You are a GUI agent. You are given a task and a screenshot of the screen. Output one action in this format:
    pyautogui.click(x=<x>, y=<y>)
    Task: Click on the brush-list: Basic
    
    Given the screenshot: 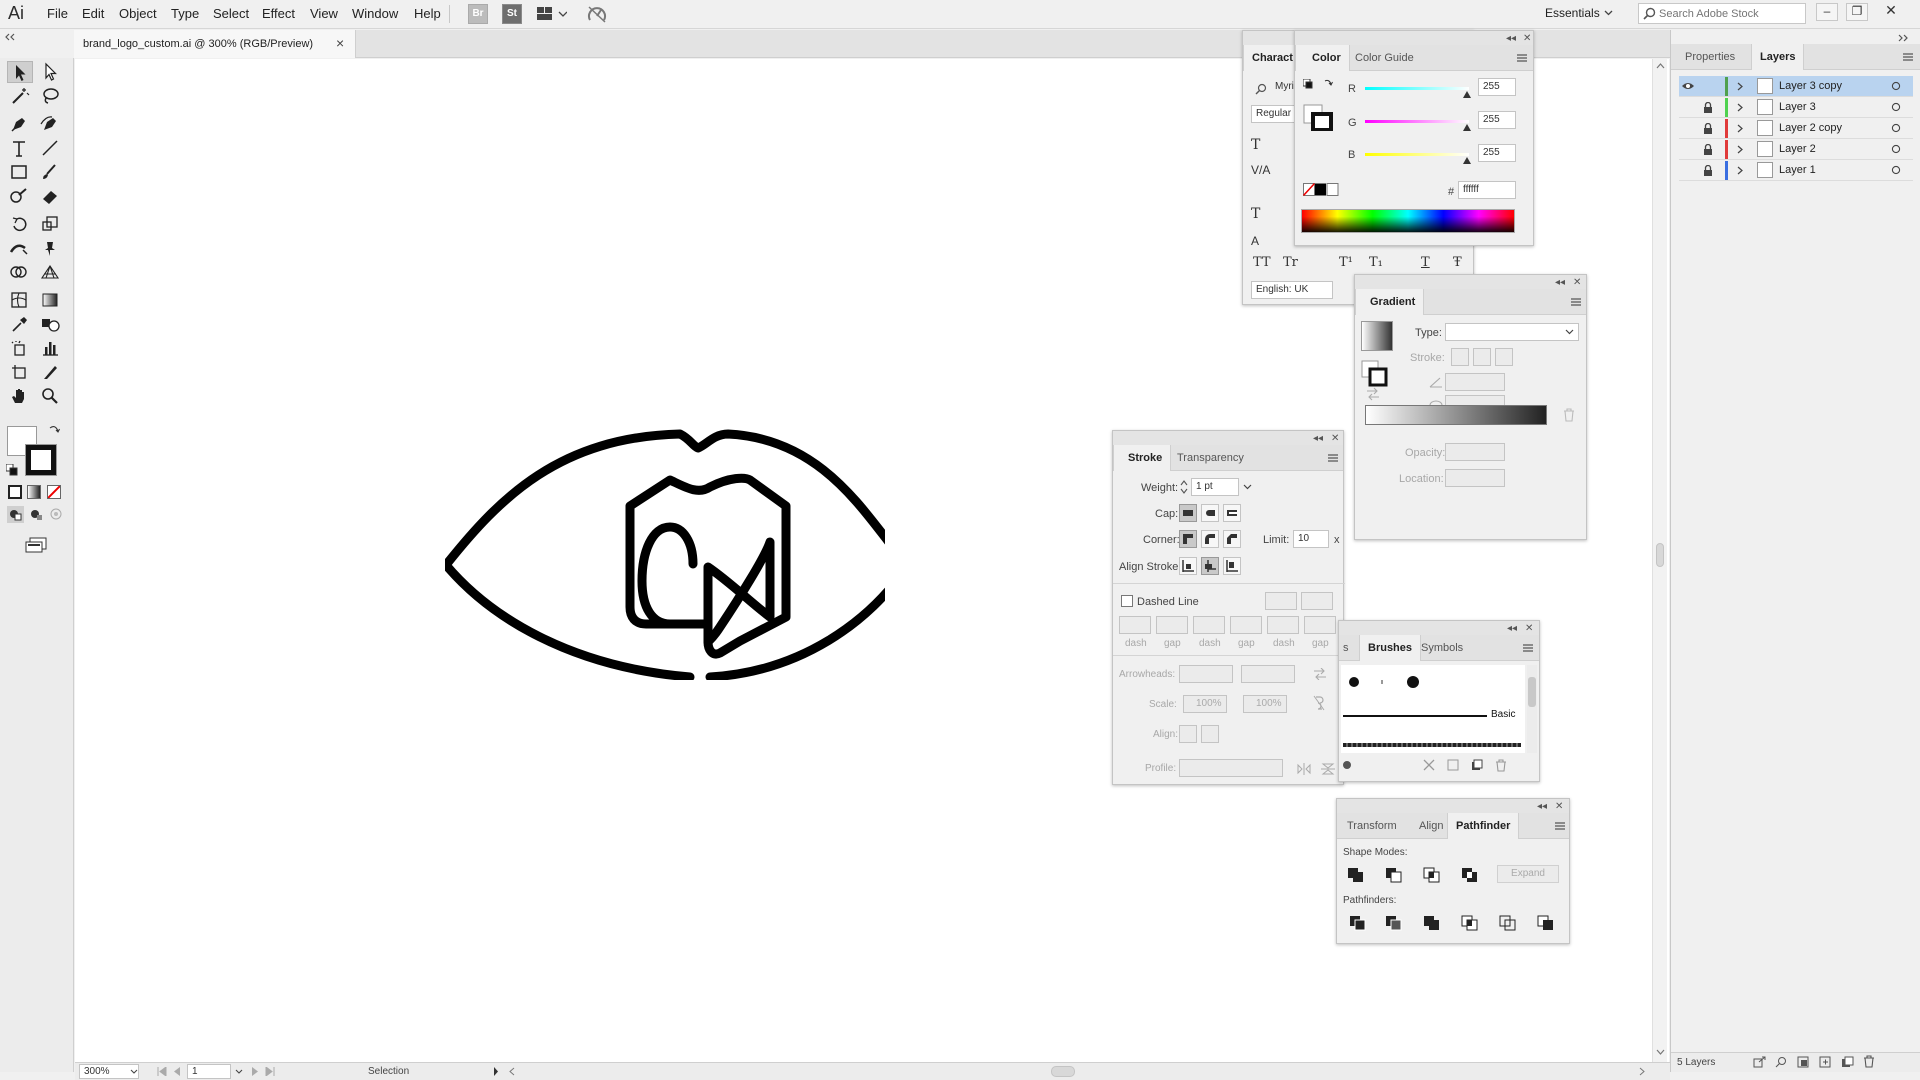 What is the action you would take?
    pyautogui.click(x=1433, y=709)
    